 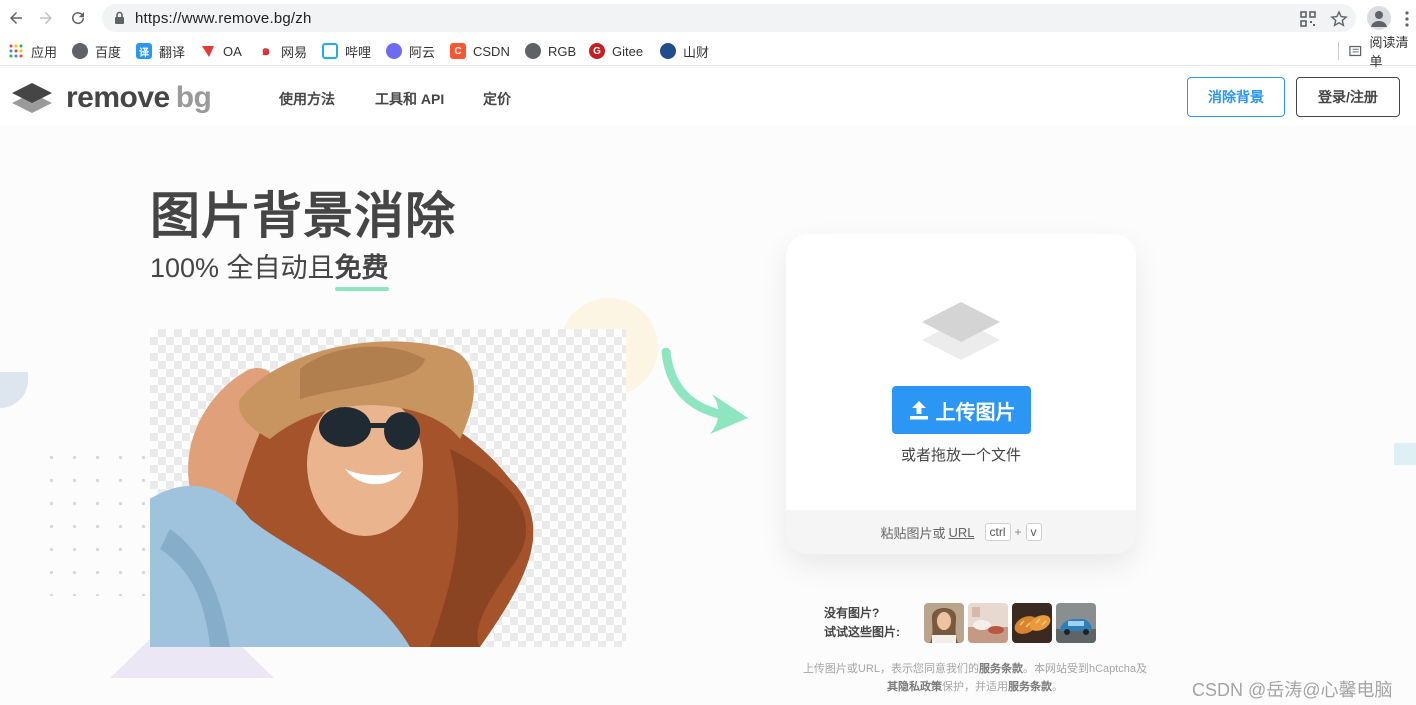 What do you see at coordinates (668, 51) in the screenshot?
I see `university-icon` at bounding box center [668, 51].